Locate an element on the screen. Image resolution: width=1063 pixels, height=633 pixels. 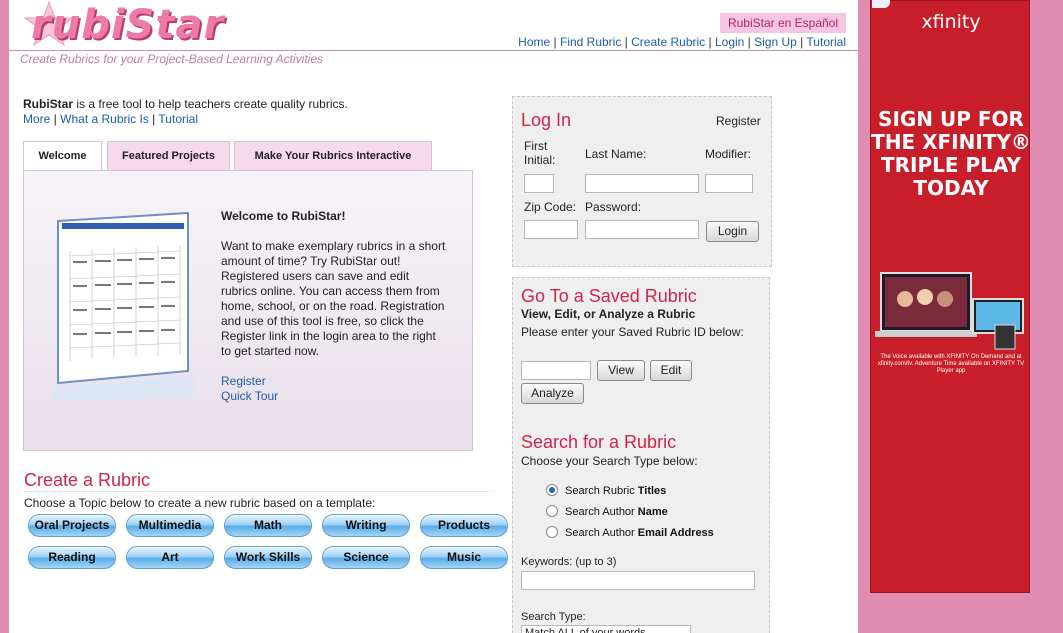
modifier-input is located at coordinates (729, 183).